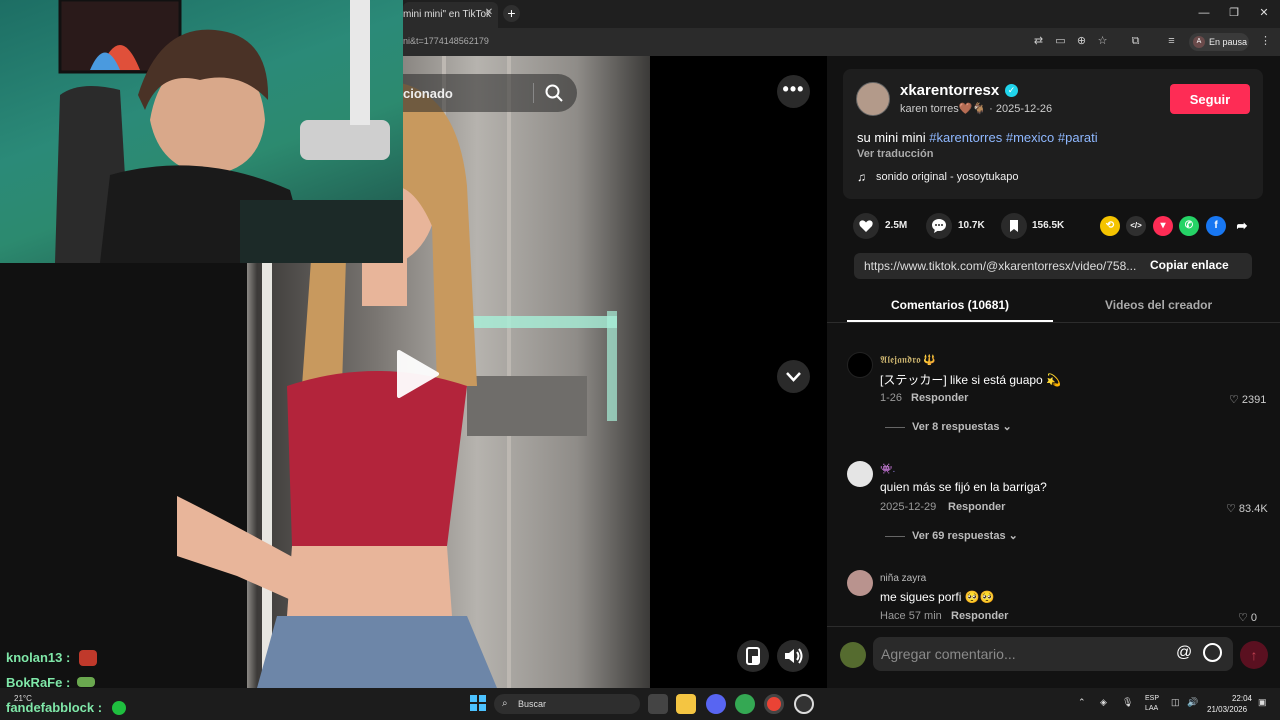 This screenshot has height=720, width=1280. Describe the element at coordinates (841, 14) in the screenshot. I see `browser-tab-bar` at that location.